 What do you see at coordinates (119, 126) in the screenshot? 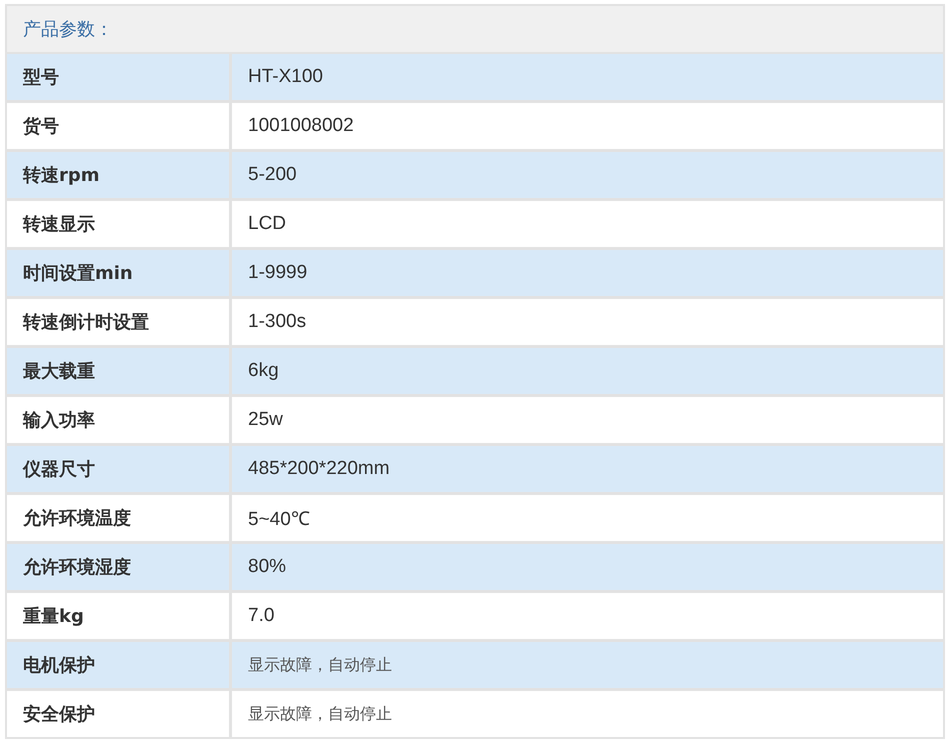
I see `spec-label: 货号` at bounding box center [119, 126].